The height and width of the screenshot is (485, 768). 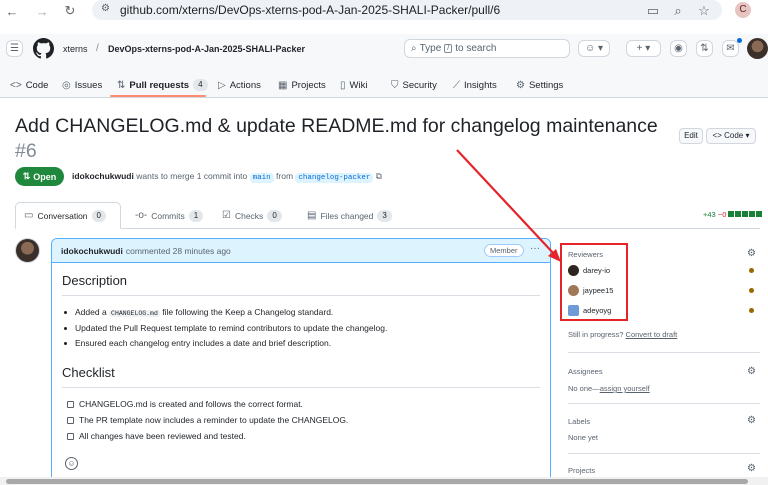 I want to click on checklist-heading: Checklist, so click(x=88, y=372).